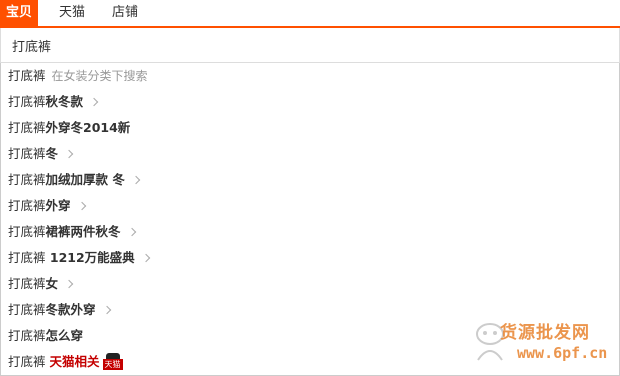 This screenshot has height=376, width=620. I want to click on suggestion-completion: 秋冬款, so click(64, 101).